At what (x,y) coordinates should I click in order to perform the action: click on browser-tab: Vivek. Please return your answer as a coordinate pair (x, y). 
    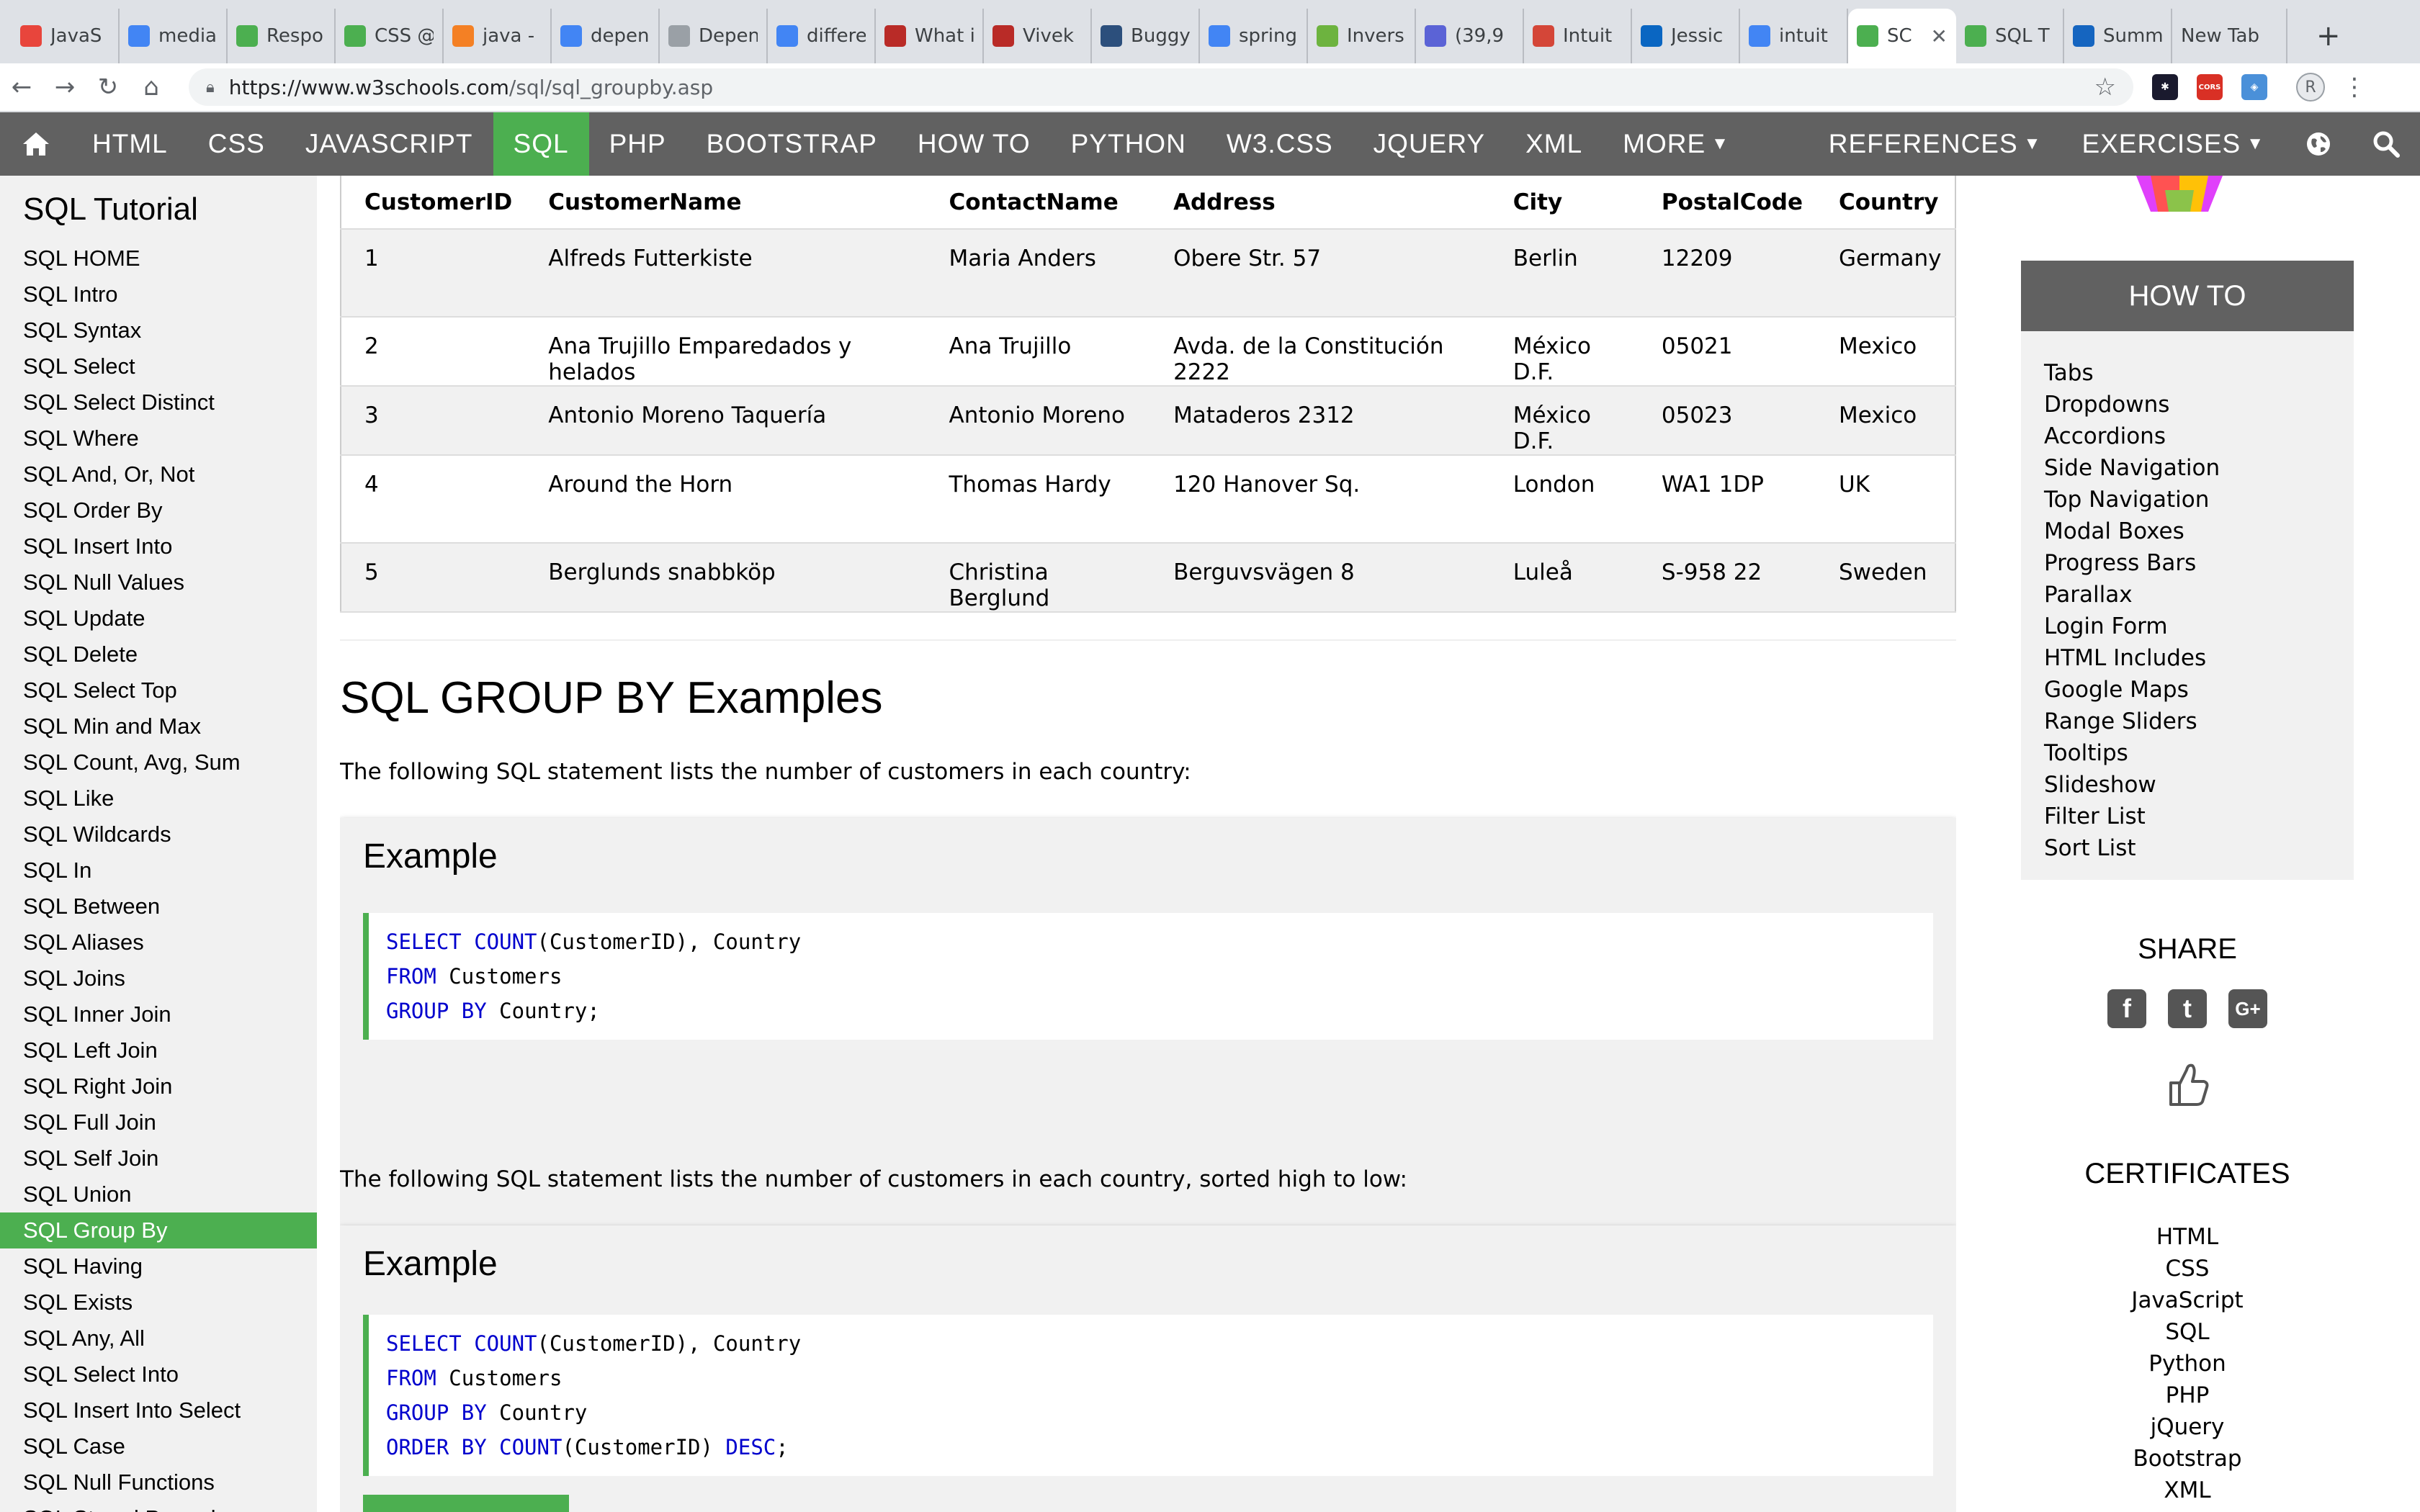
    Looking at the image, I should click on (1038, 36).